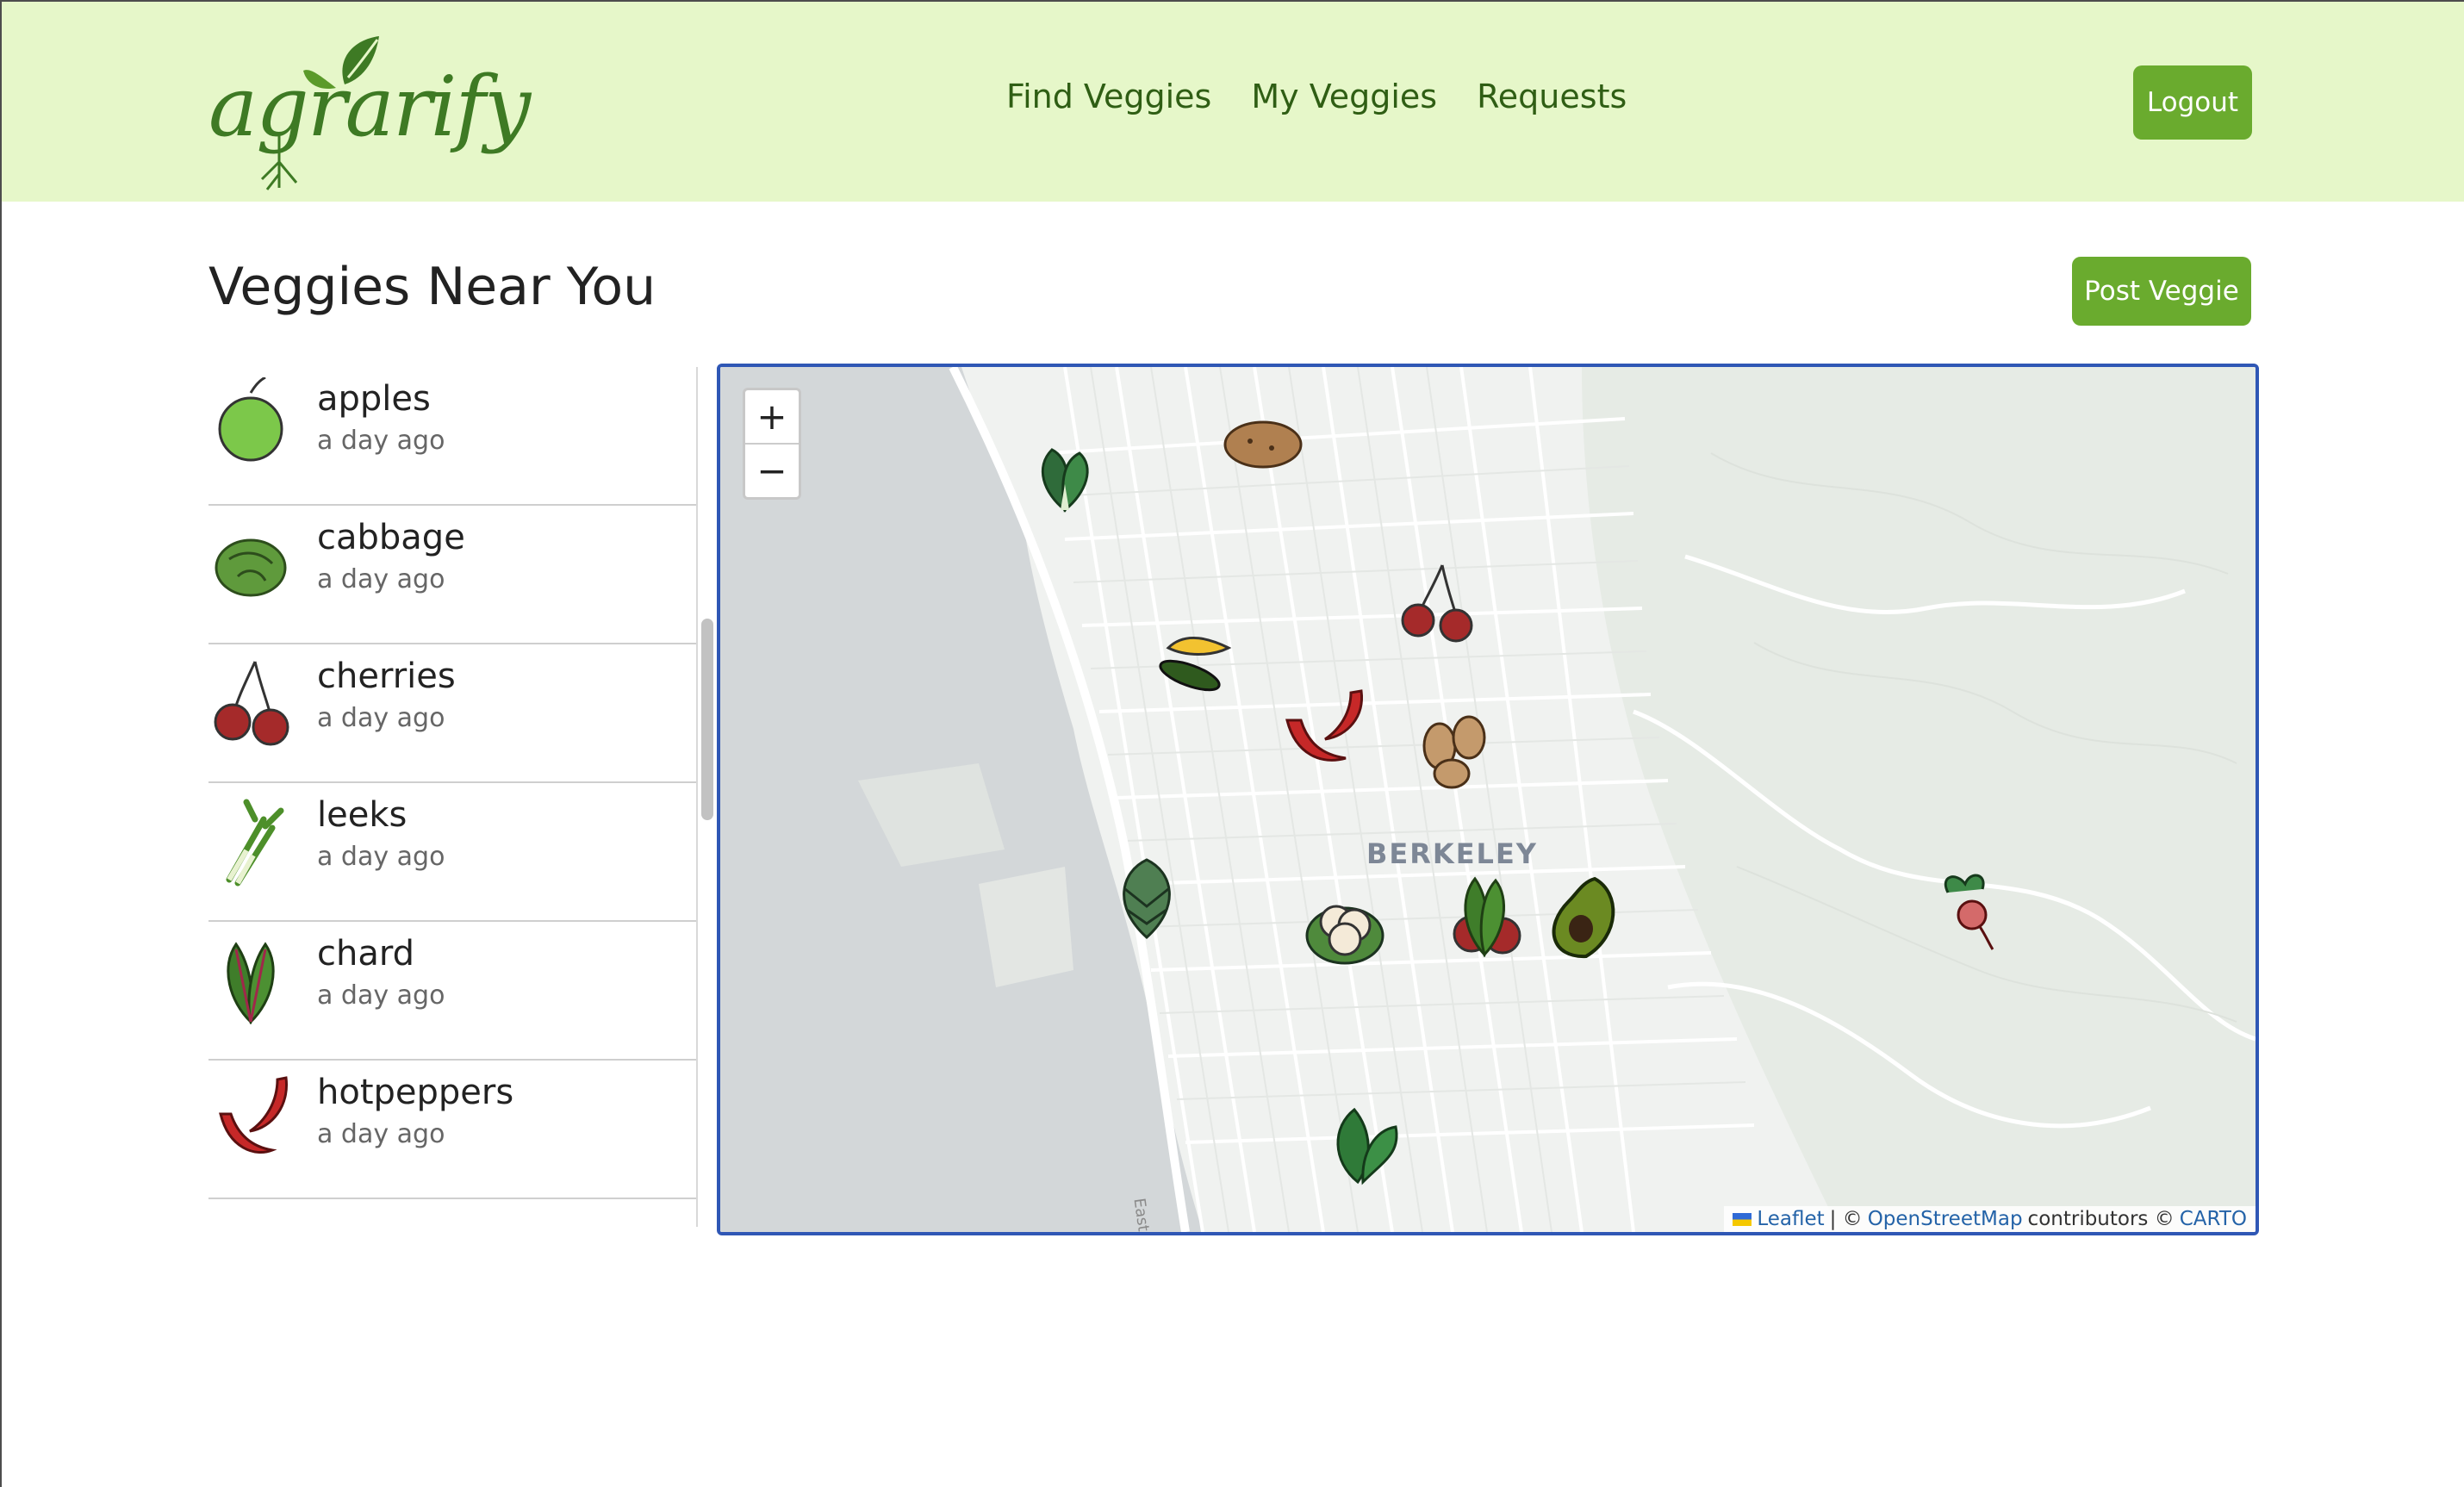  I want to click on logout-button: Logout, so click(2193, 102).